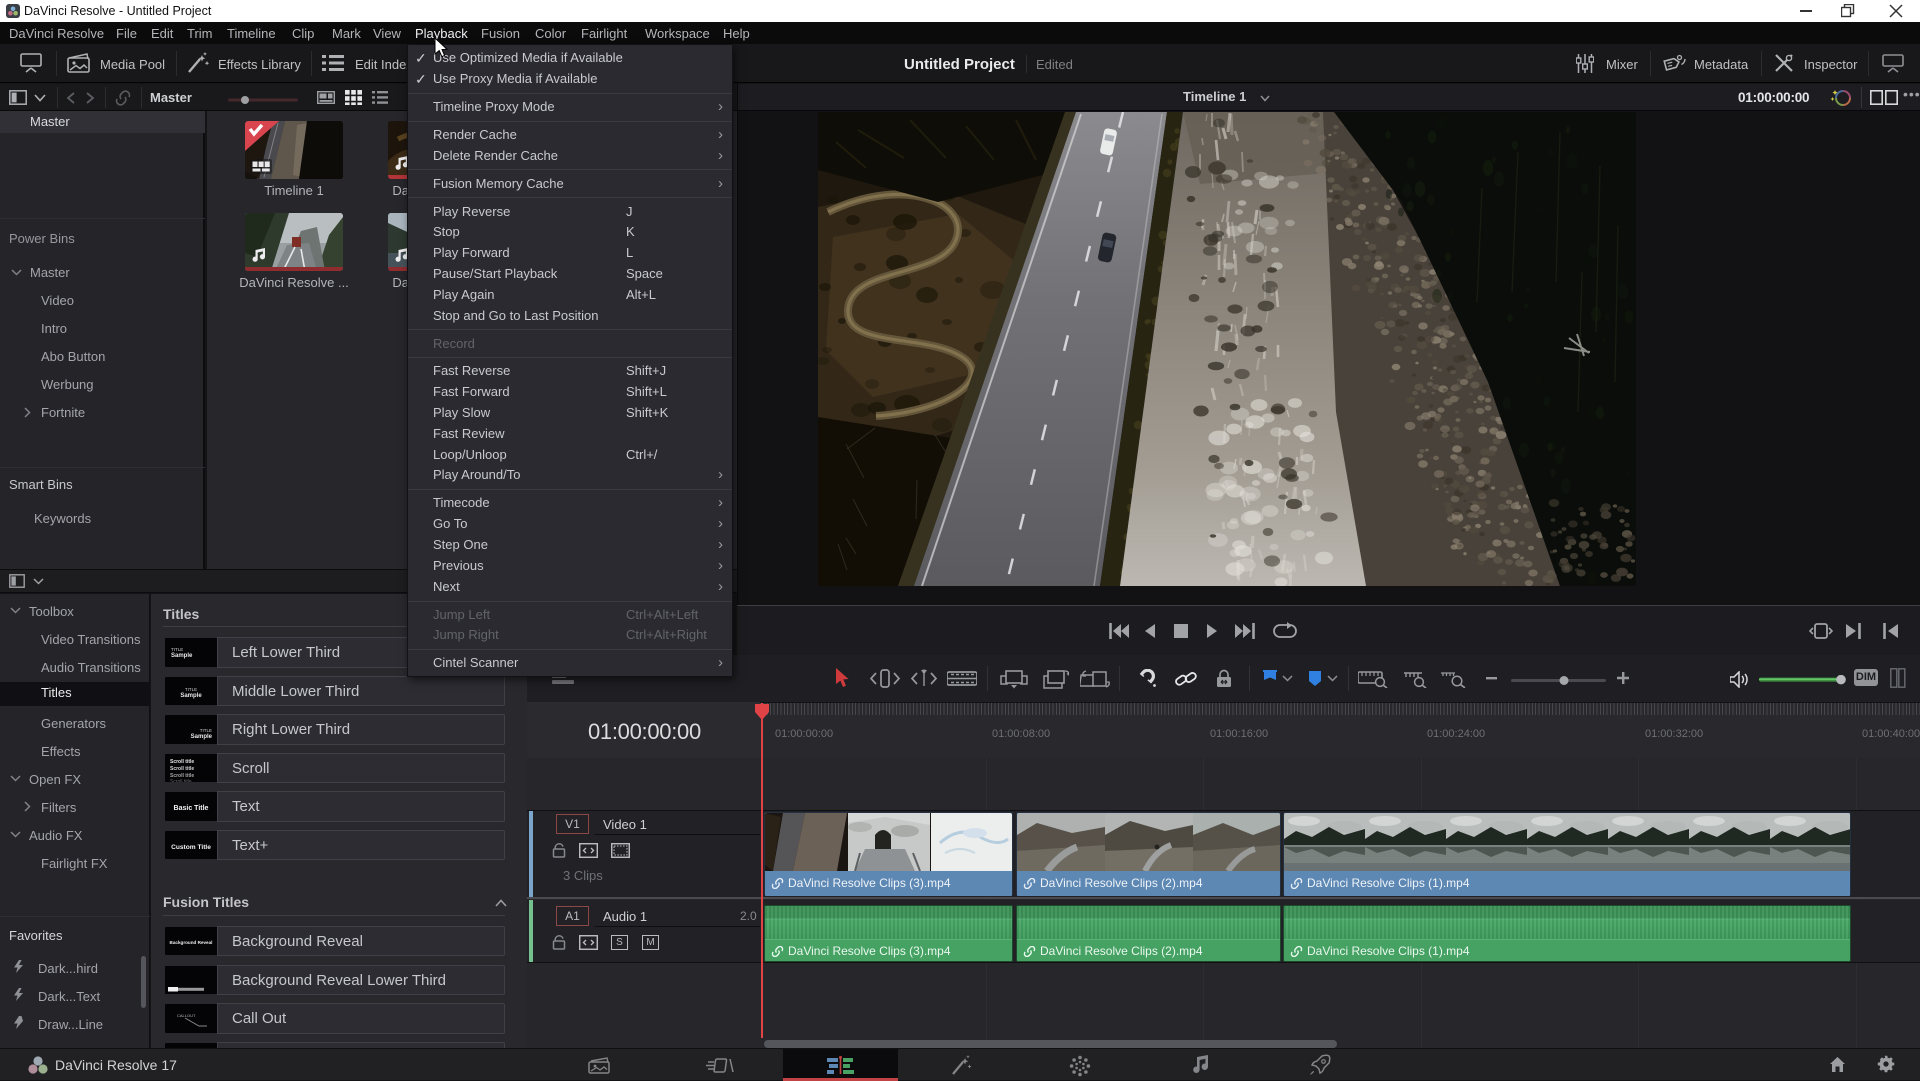 The height and width of the screenshot is (1081, 1920). I want to click on svg-text: Custom Title, so click(191, 847).